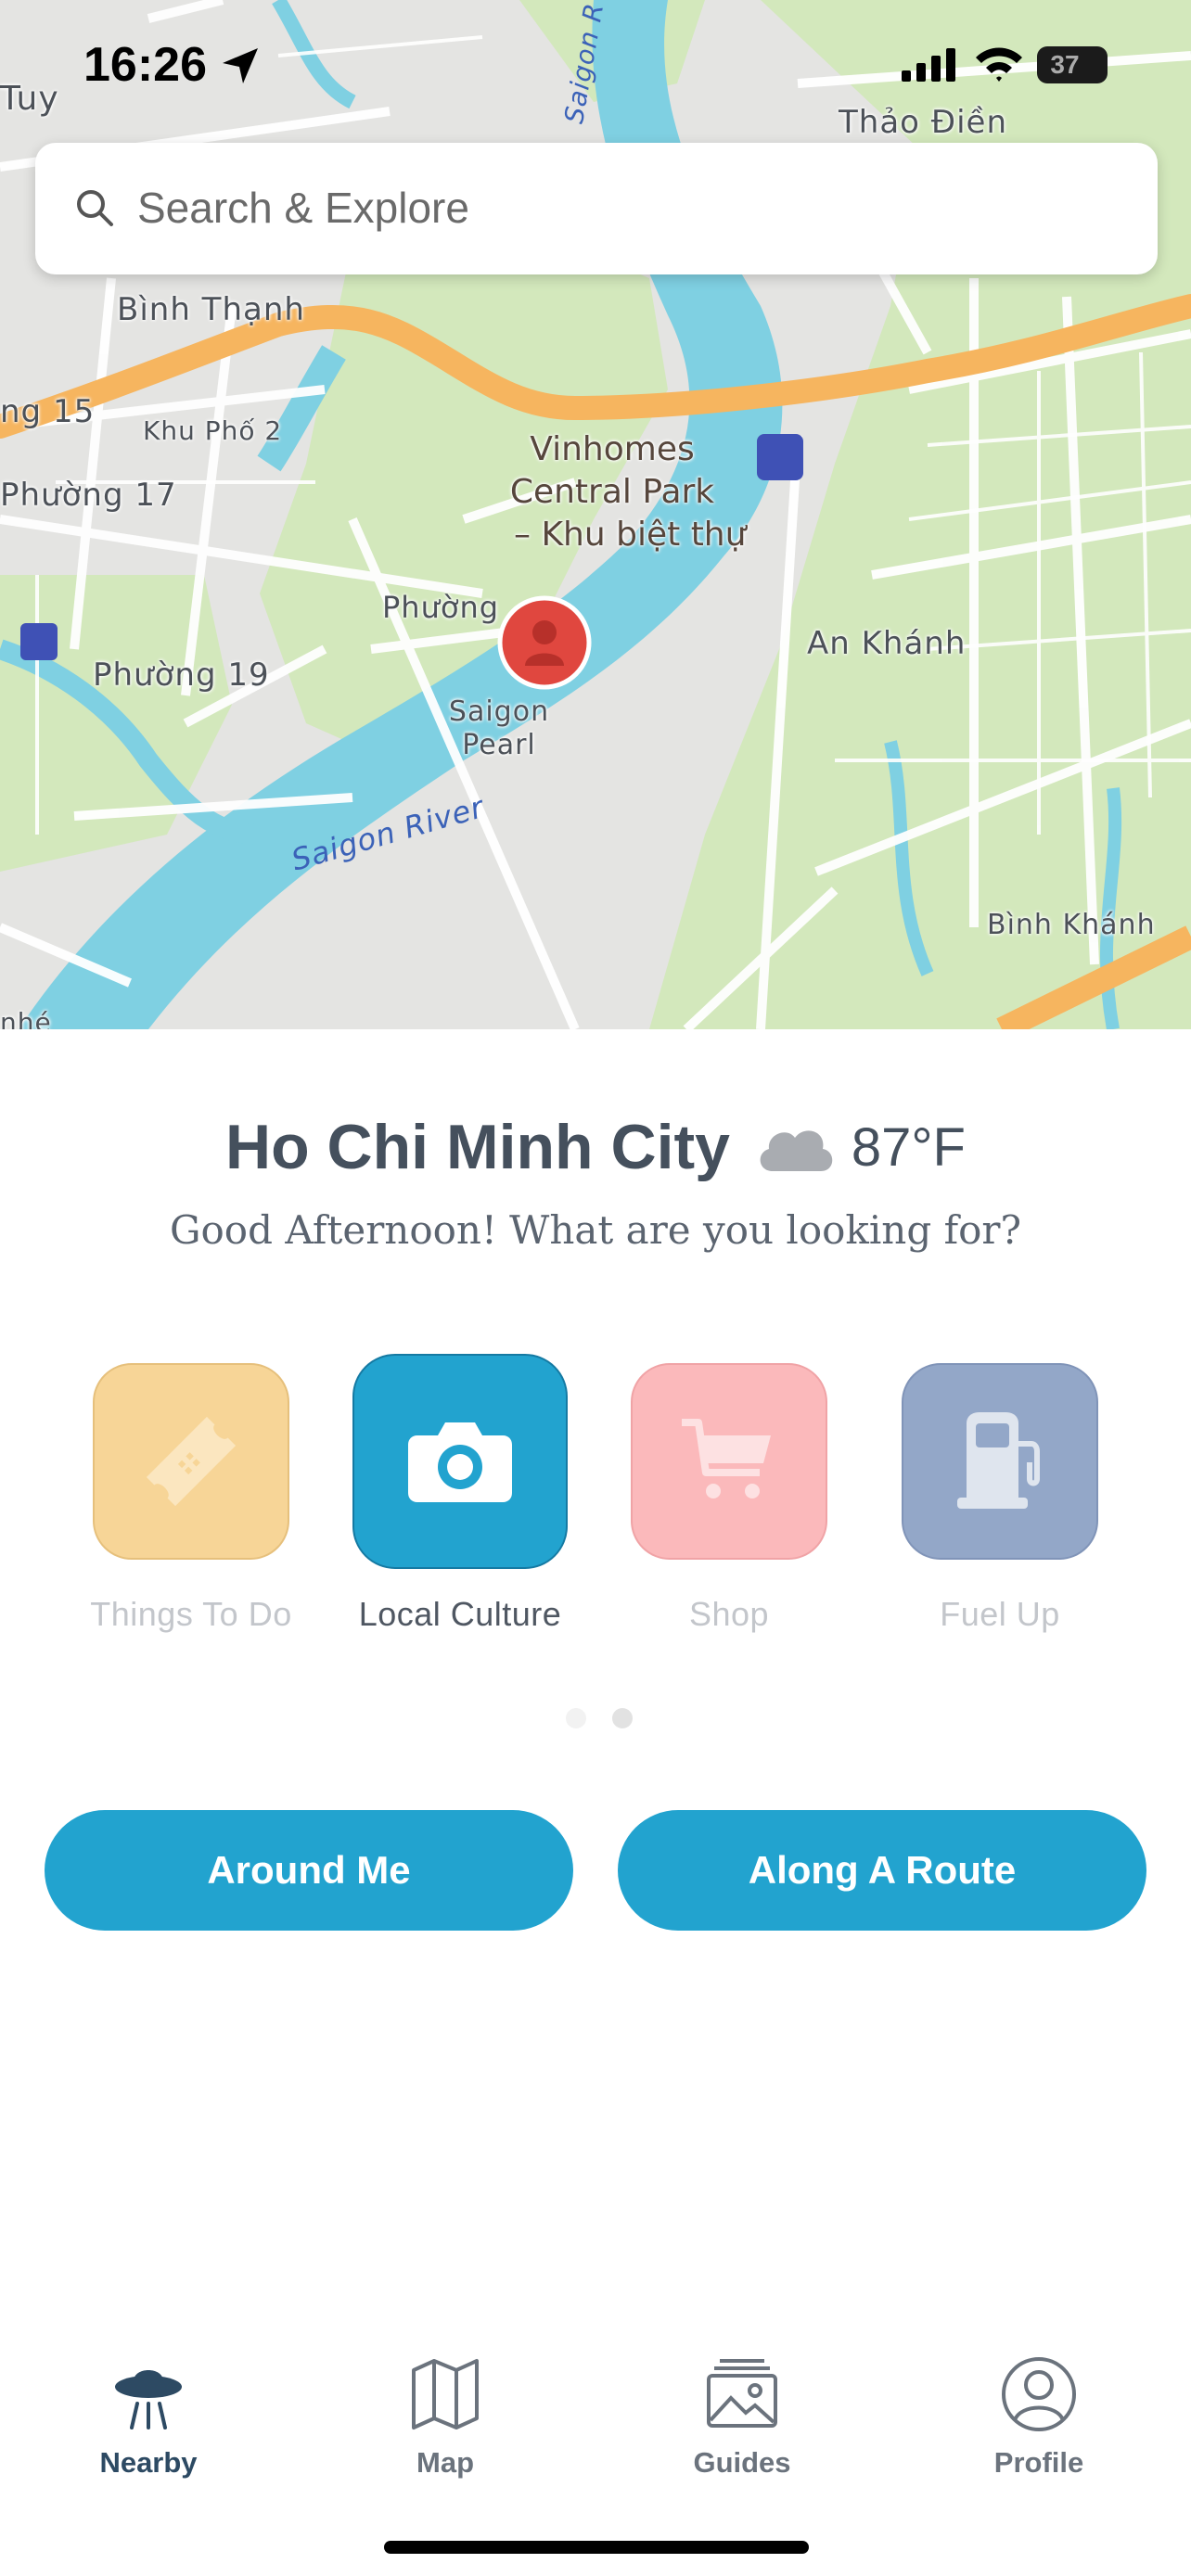  I want to click on around-me-button: Around Me, so click(309, 1870).